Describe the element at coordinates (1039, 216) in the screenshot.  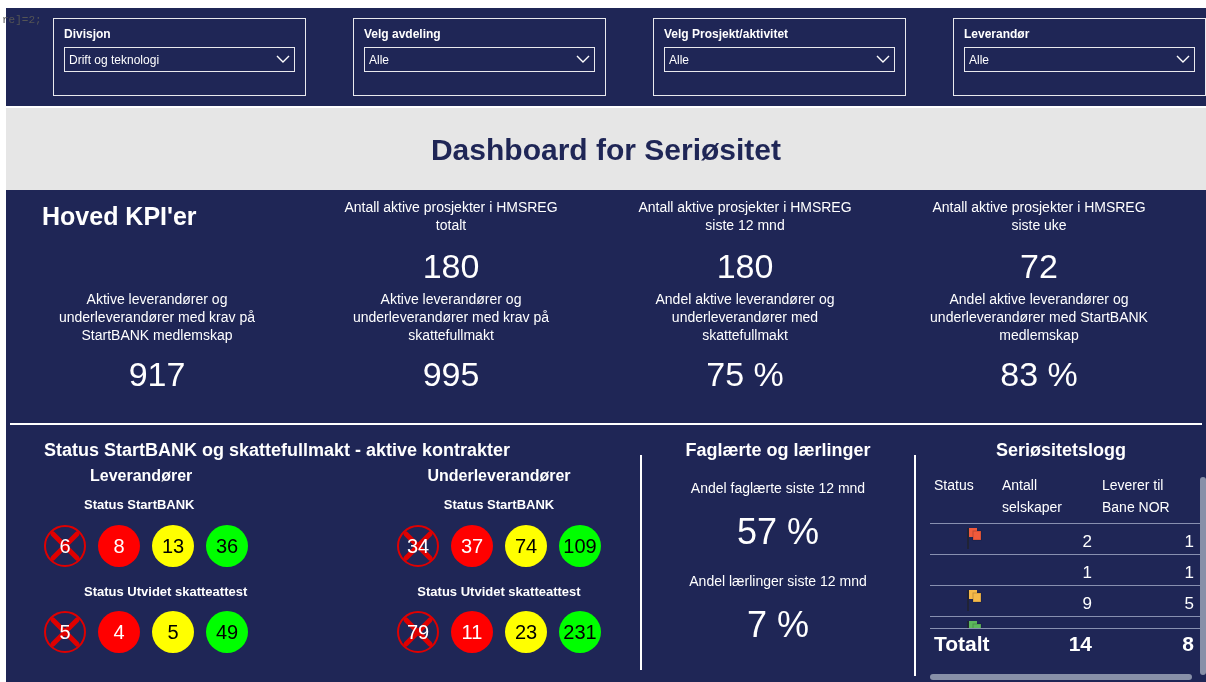
I see `kpi-label: Antall aktive prosjekter i HMSREG siste uke` at that location.